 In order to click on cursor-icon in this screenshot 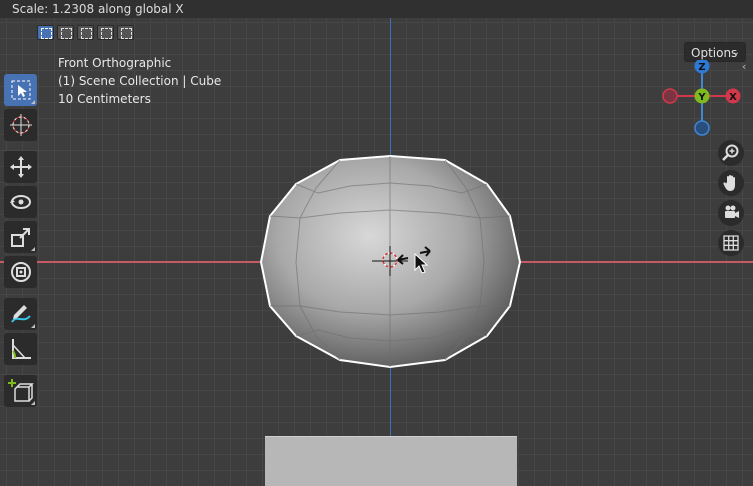, I will do `click(20, 125)`.